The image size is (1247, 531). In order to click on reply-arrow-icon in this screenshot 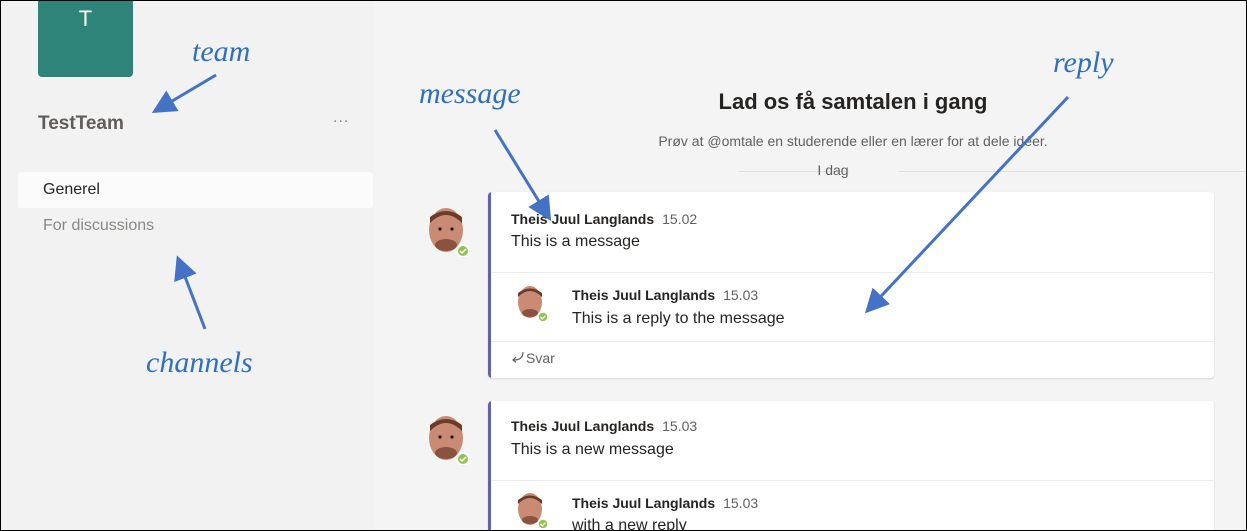, I will do `click(518, 358)`.